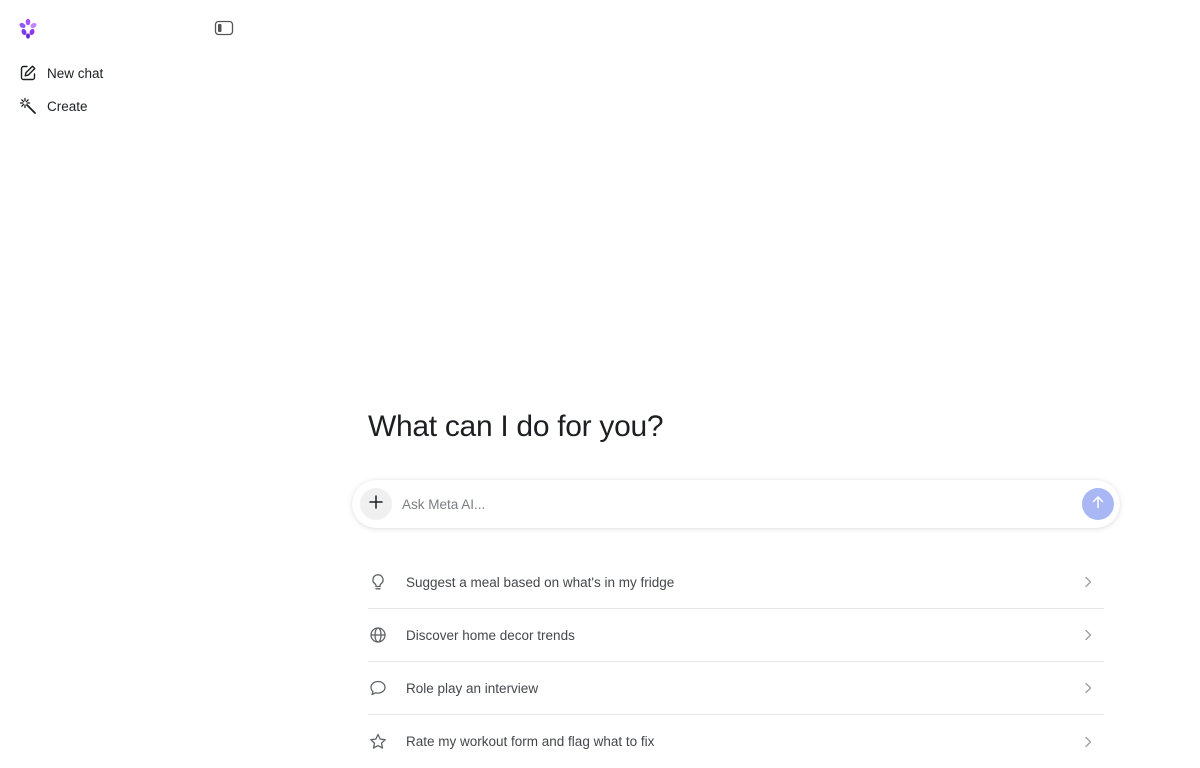  I want to click on suggestion-label: Discover home decor trends, so click(490, 635).